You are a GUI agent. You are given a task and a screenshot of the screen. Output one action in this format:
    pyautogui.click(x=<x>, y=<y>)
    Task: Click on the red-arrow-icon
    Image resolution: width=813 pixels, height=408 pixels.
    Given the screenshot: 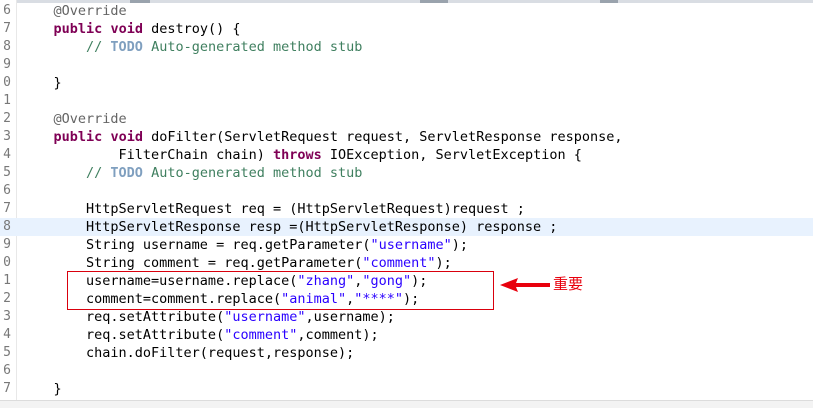 What is the action you would take?
    pyautogui.click(x=525, y=285)
    